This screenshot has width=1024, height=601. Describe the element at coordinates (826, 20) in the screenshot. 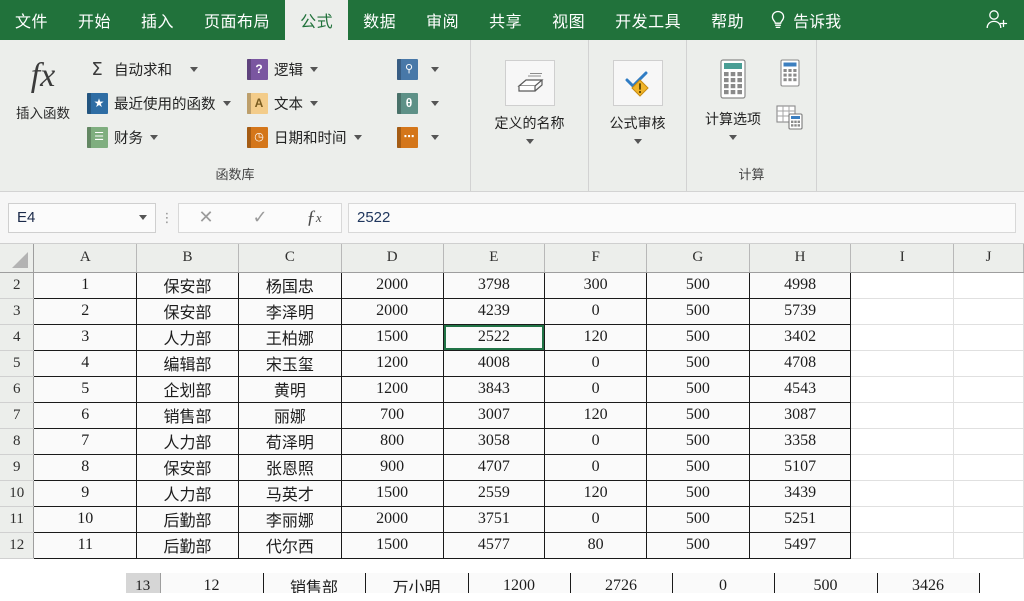

I see `tell-me-box: 告诉我` at that location.